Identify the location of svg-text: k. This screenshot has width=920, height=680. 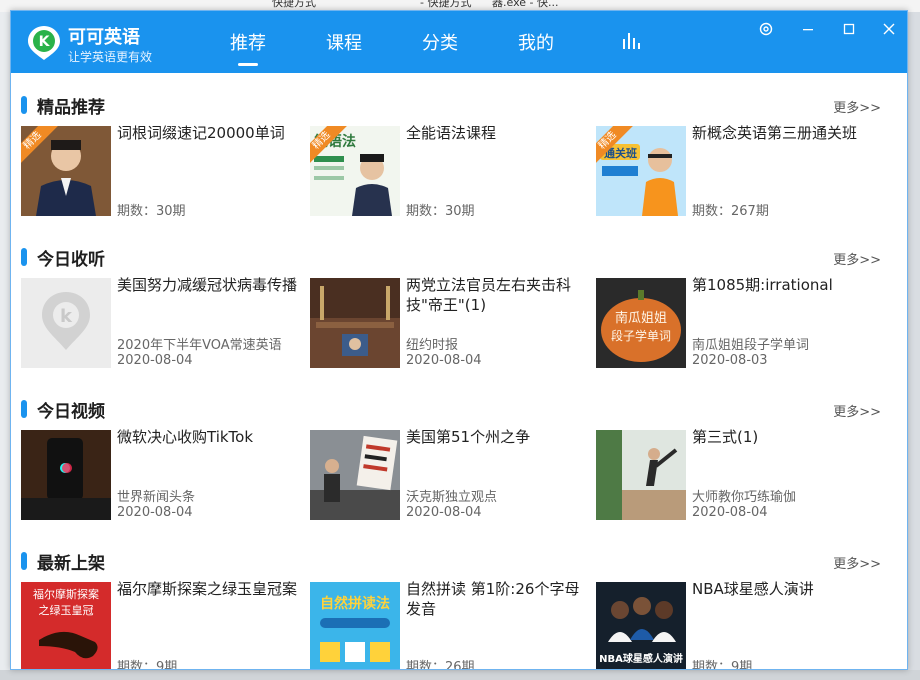
(66, 316).